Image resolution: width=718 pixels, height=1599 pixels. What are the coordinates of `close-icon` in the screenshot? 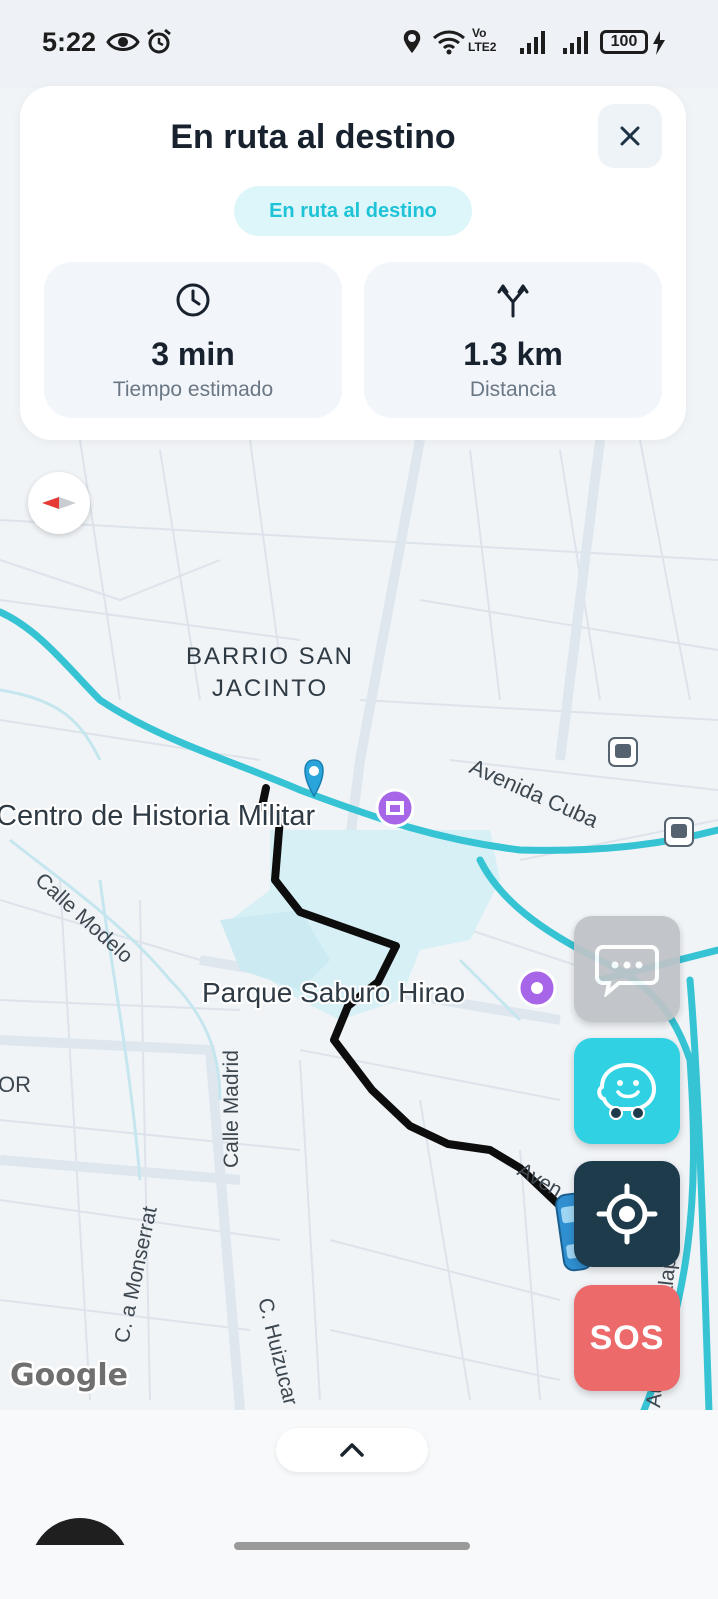 It's located at (630, 136).